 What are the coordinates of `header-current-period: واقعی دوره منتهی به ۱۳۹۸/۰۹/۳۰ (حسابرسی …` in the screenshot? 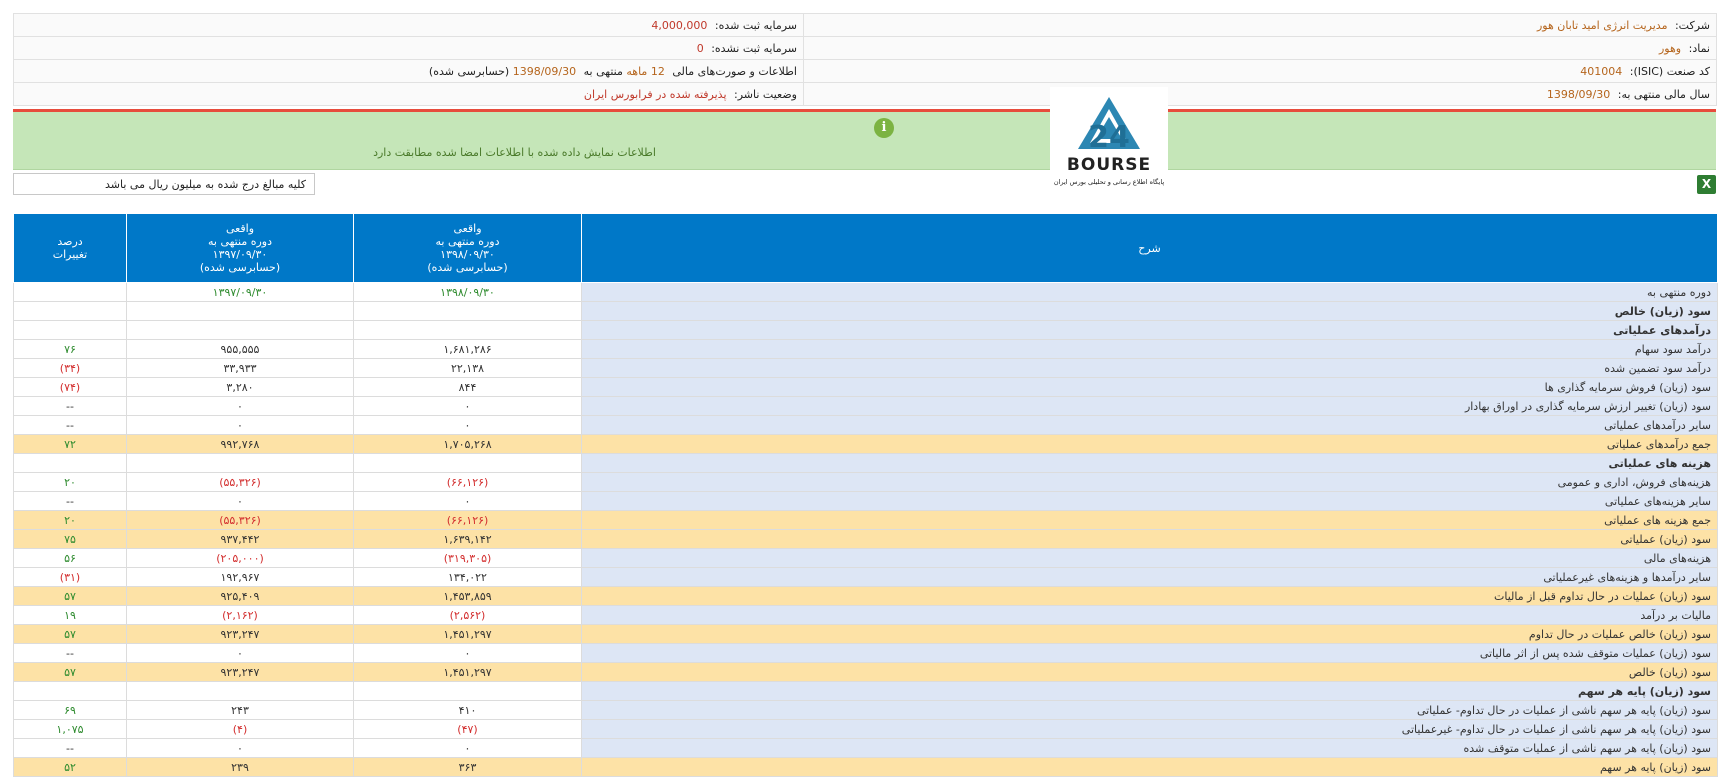 It's located at (467, 248).